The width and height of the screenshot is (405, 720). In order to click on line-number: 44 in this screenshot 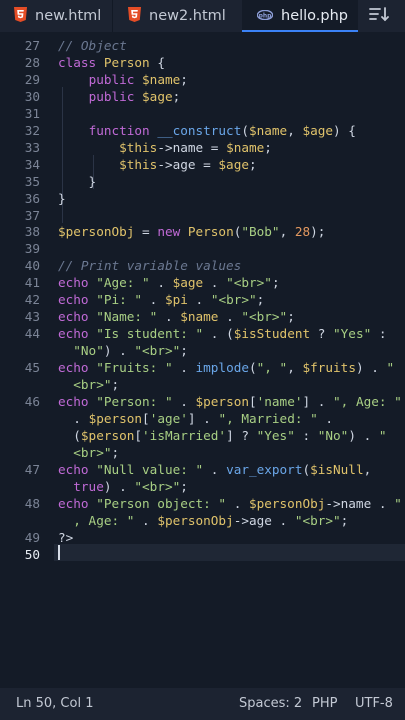, I will do `click(32, 334)`.